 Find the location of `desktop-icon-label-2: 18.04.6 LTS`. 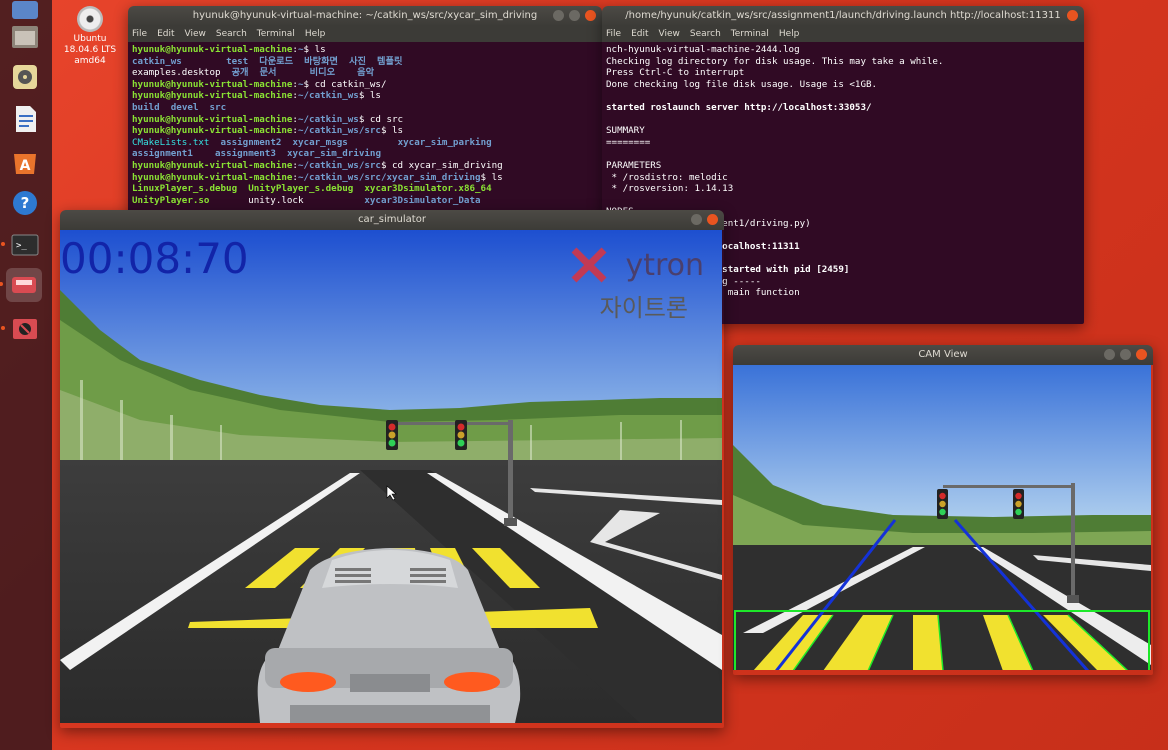

desktop-icon-label-2: 18.04.6 LTS is located at coordinates (90, 50).